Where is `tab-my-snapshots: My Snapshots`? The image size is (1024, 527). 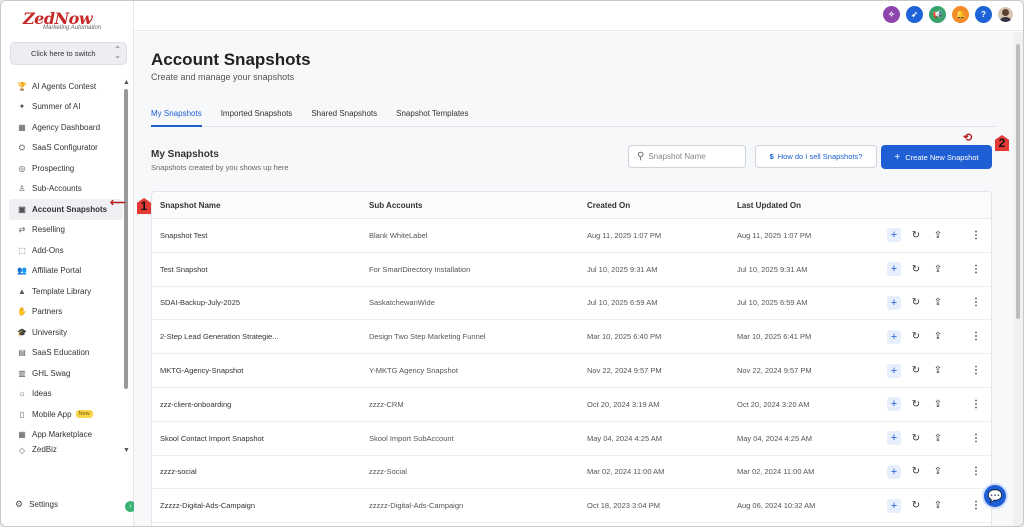
tab-my-snapshots: My Snapshots is located at coordinates (176, 117).